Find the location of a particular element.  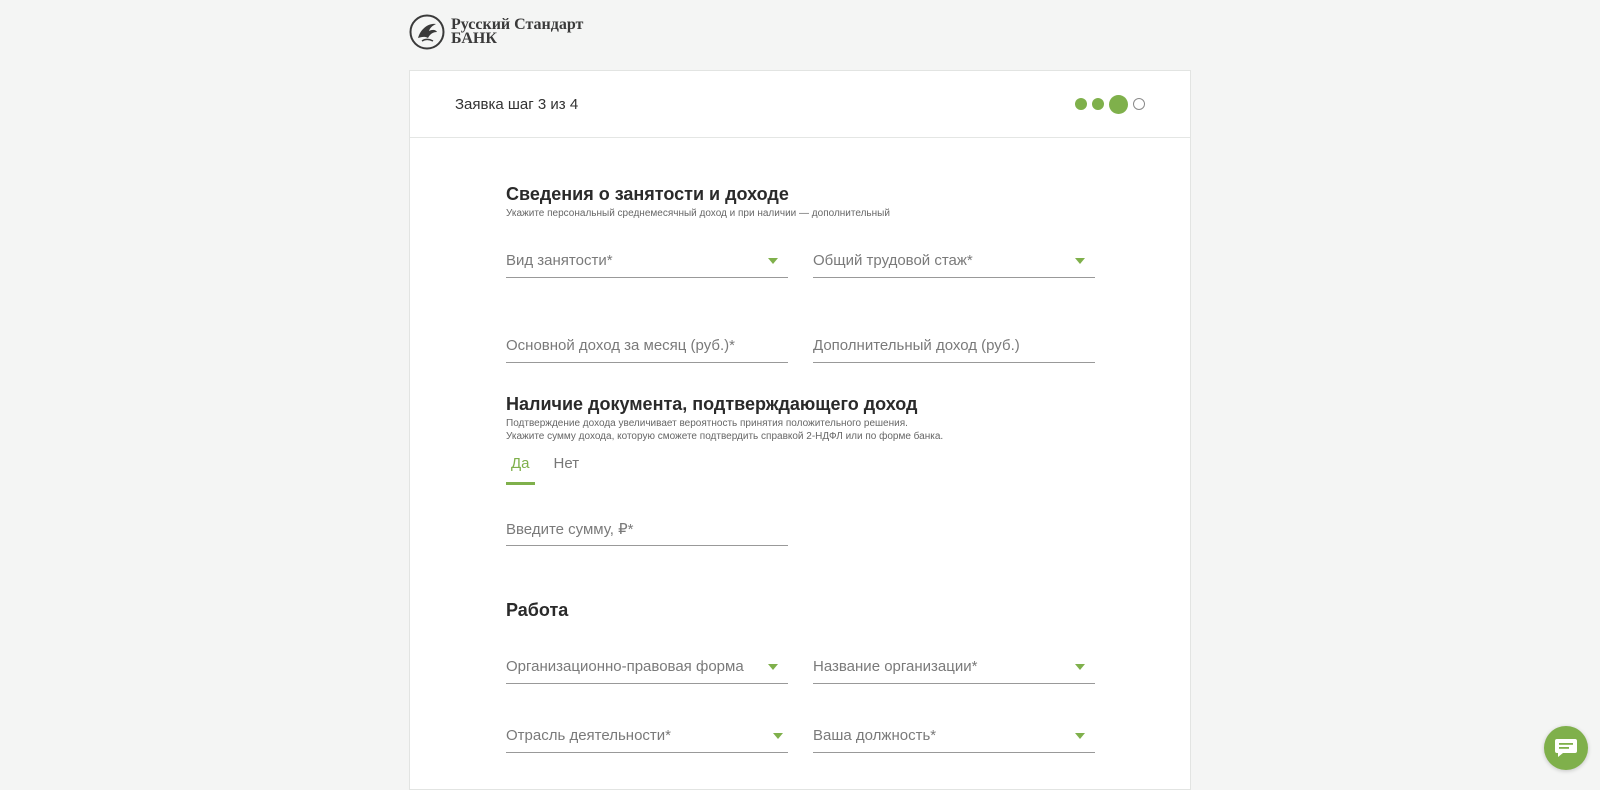

position-label: Ваша должность* is located at coordinates (875, 735).